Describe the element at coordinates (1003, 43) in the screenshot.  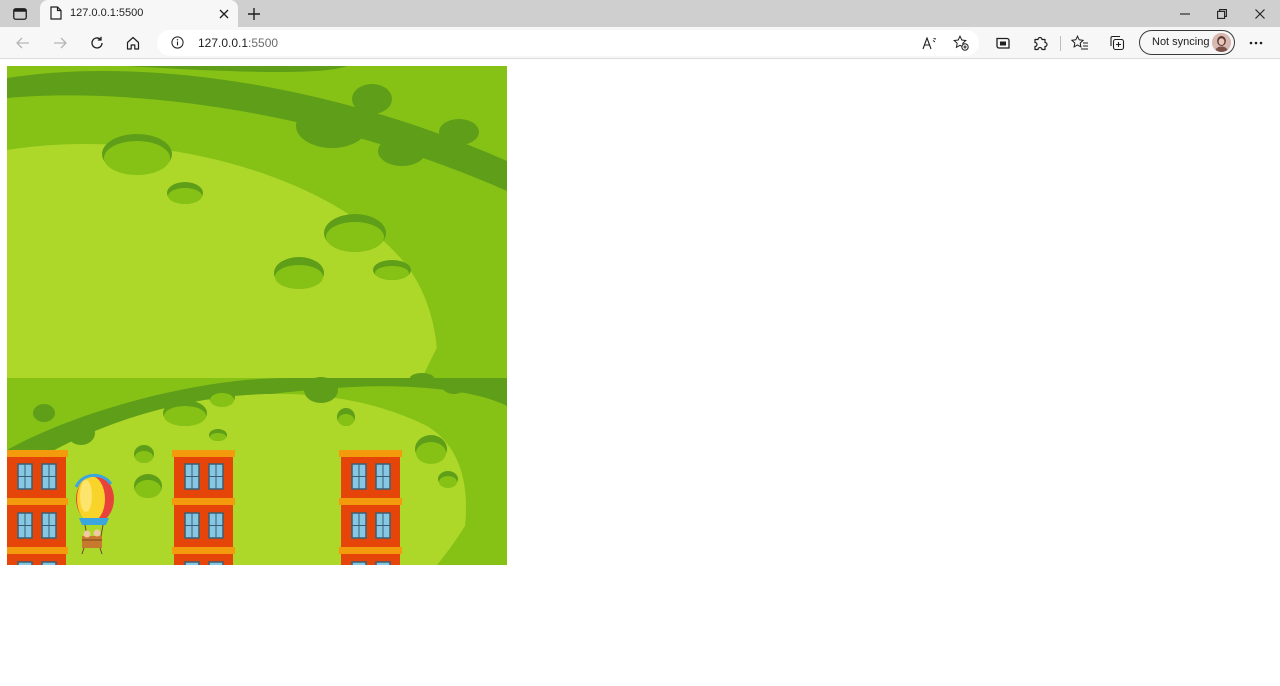
I see `essentials-icon` at that location.